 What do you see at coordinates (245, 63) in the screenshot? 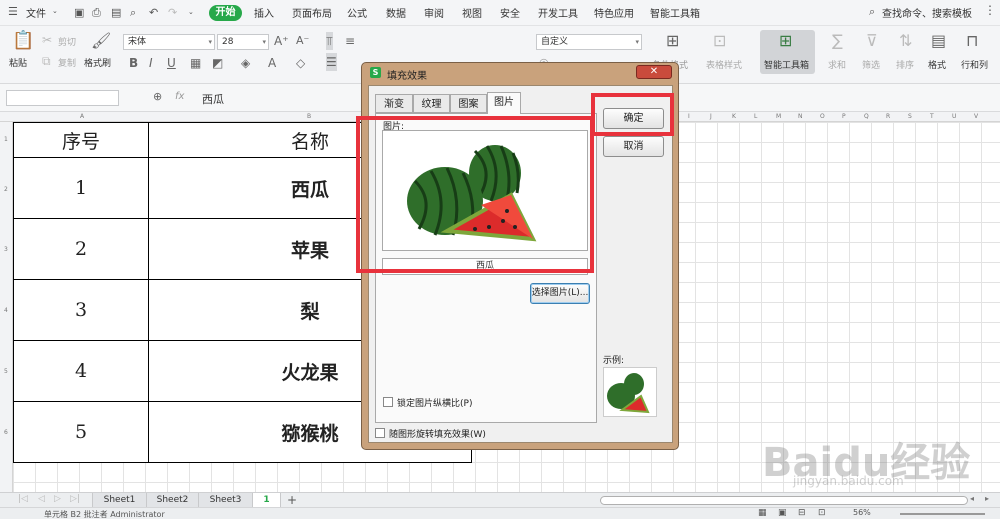
I see `fill-bucket-icon: ◈` at bounding box center [245, 63].